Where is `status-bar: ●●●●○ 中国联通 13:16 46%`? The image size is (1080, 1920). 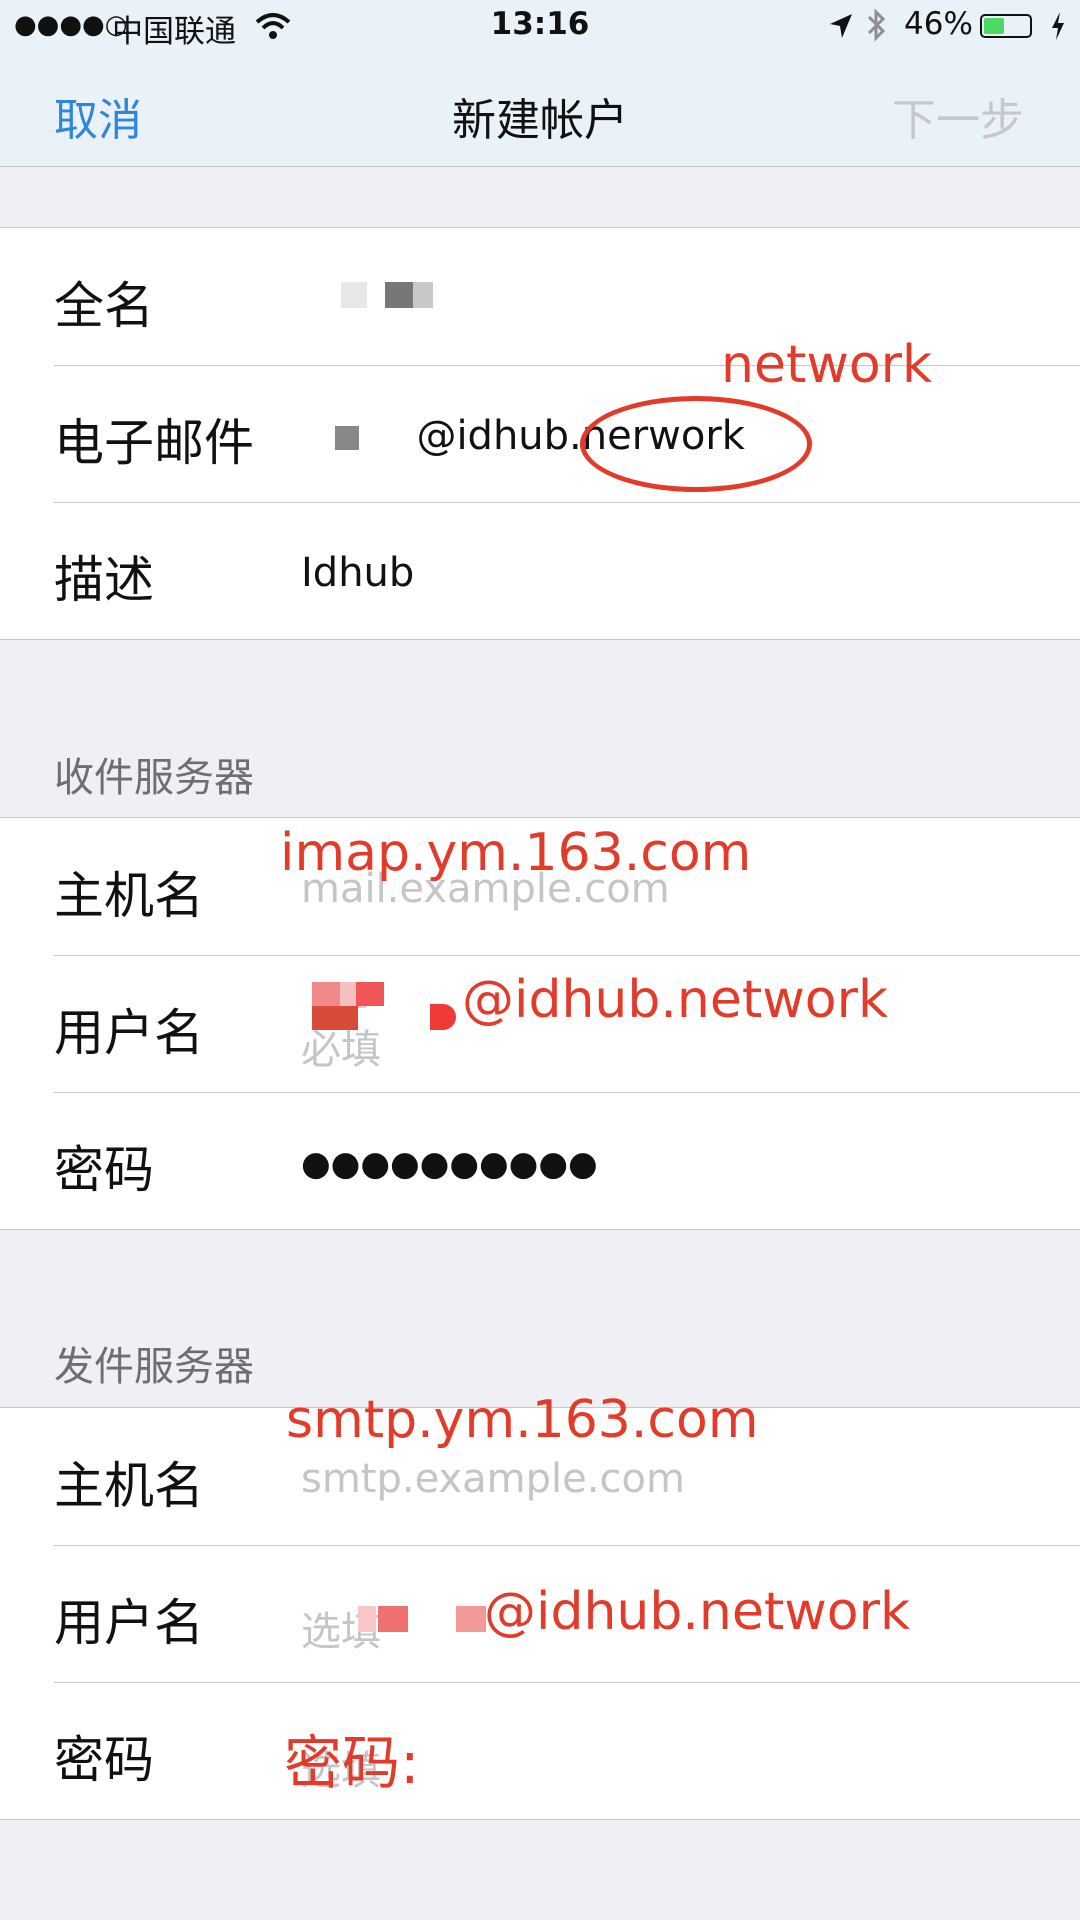
status-bar: ●●●●○ 中国联通 13:16 46% is located at coordinates (540, 27).